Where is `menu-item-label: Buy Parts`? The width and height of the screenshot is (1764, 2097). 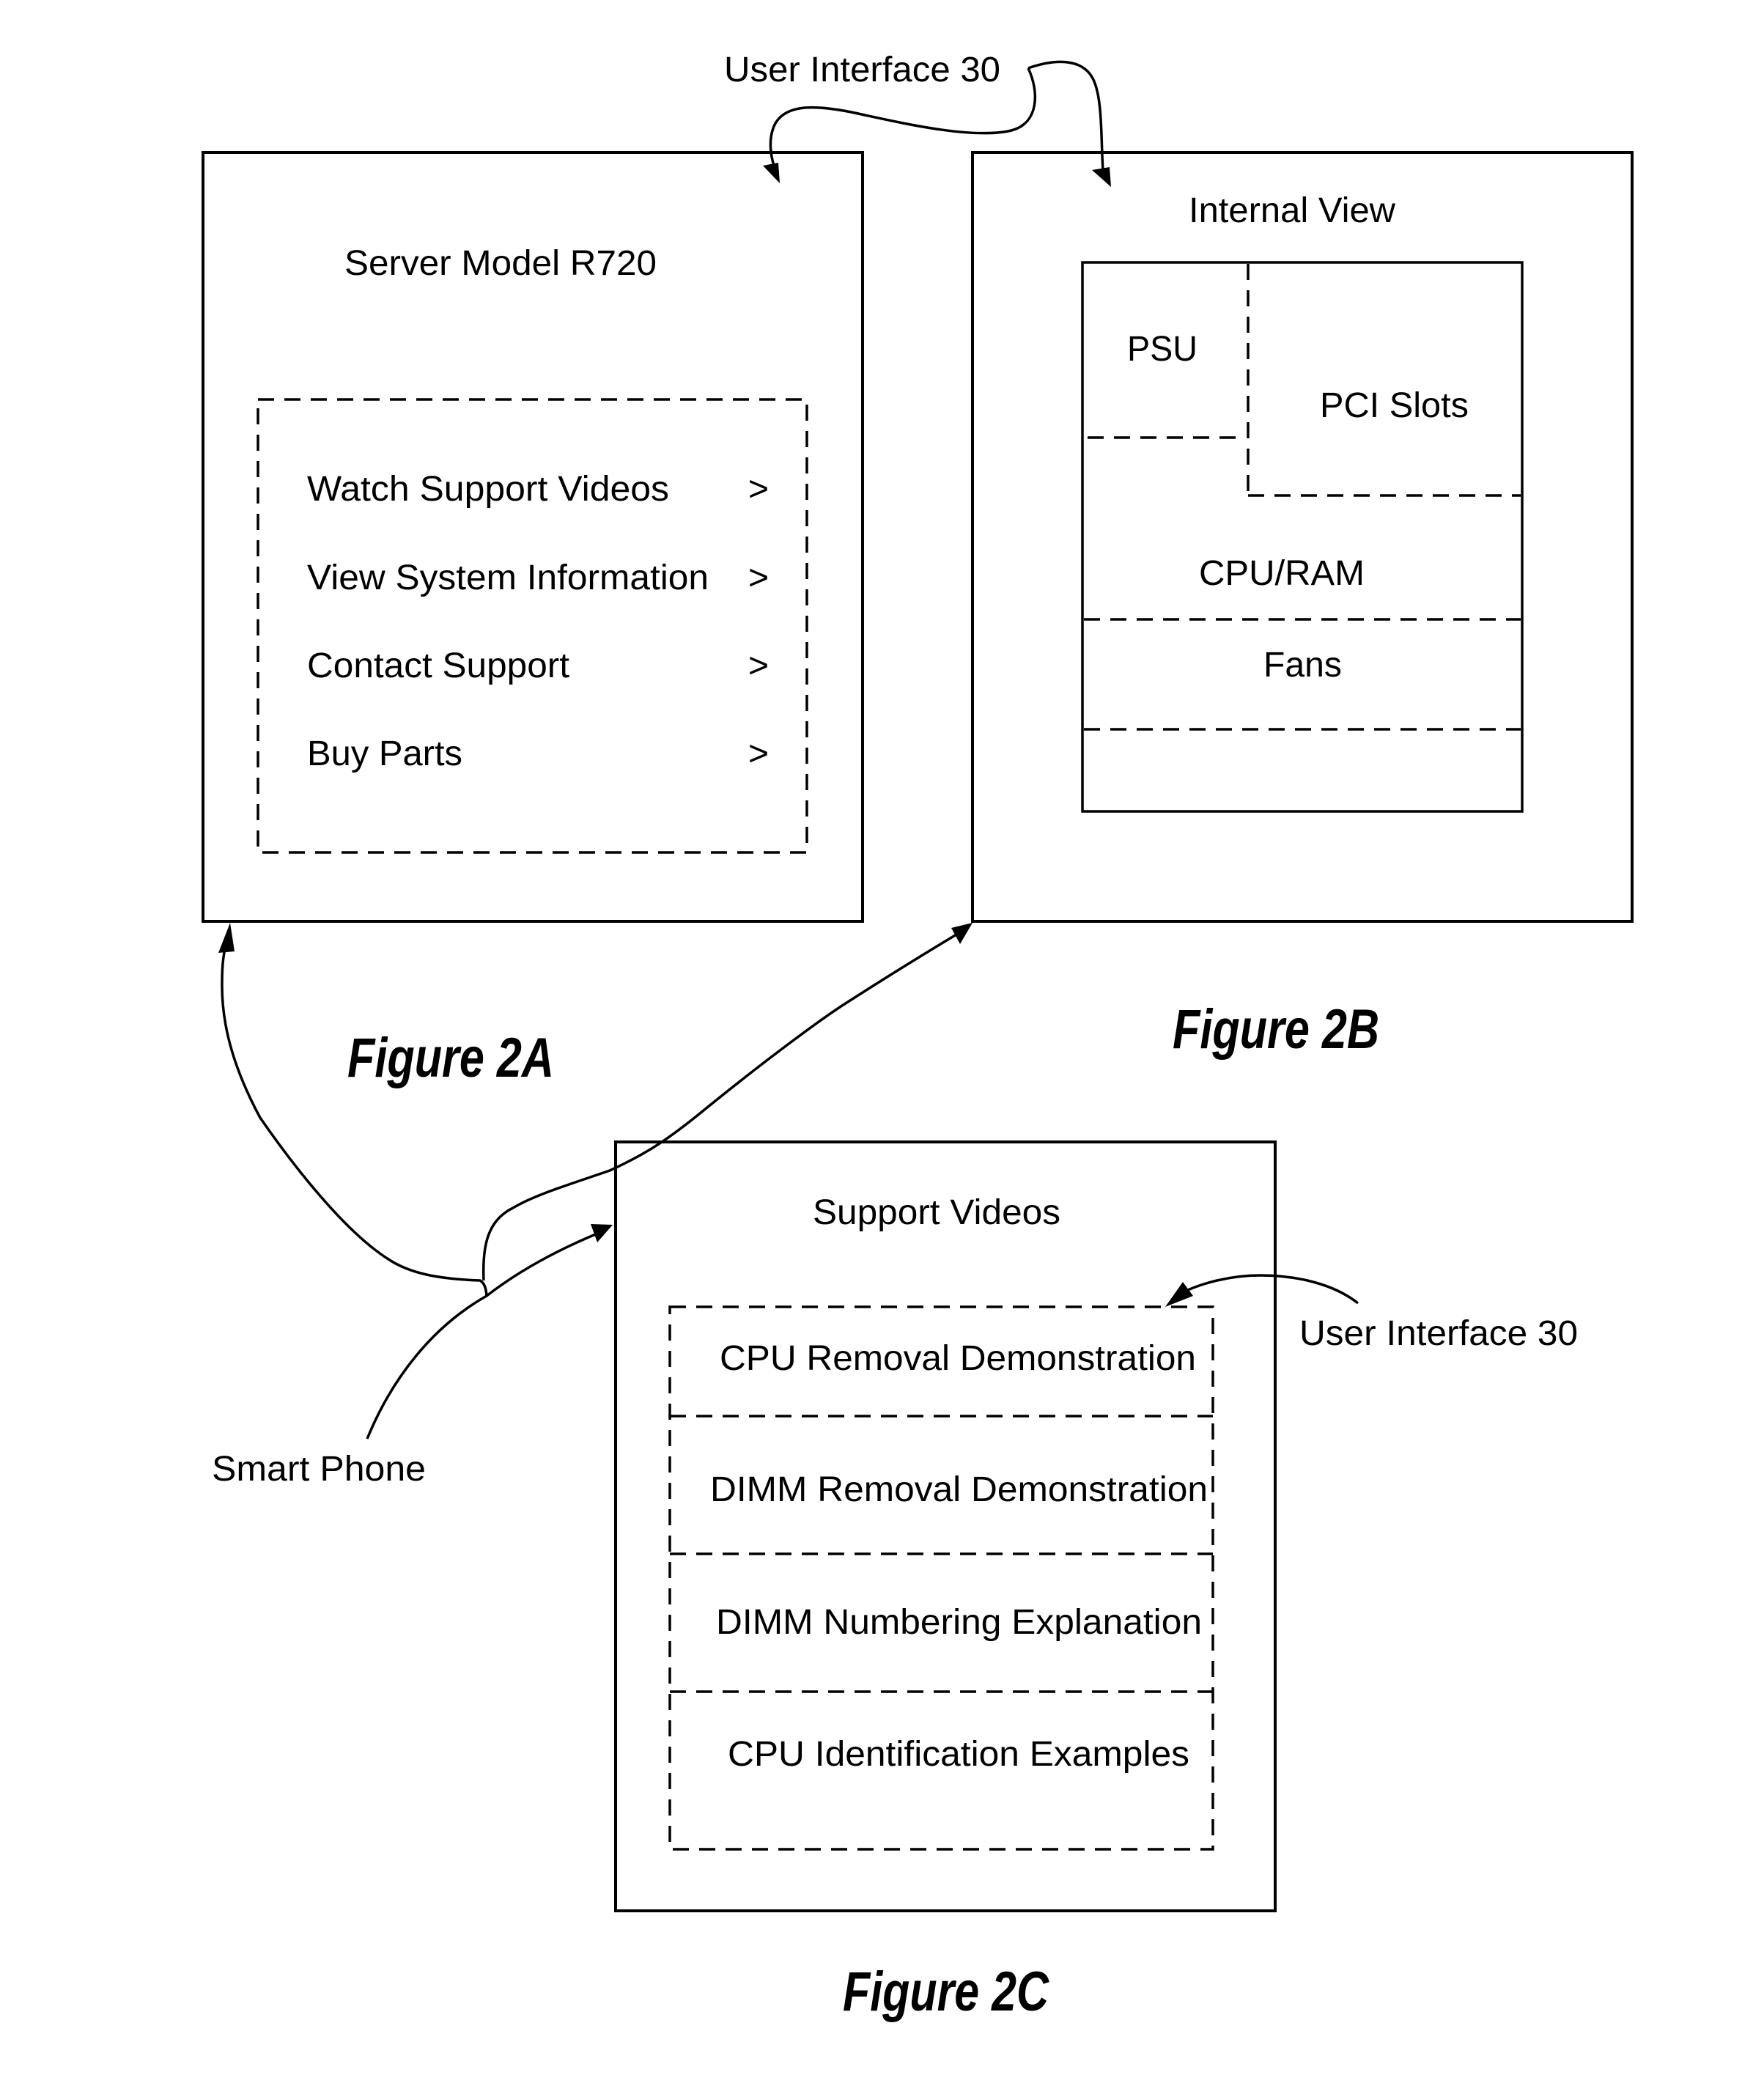 menu-item-label: Buy Parts is located at coordinates (384, 754).